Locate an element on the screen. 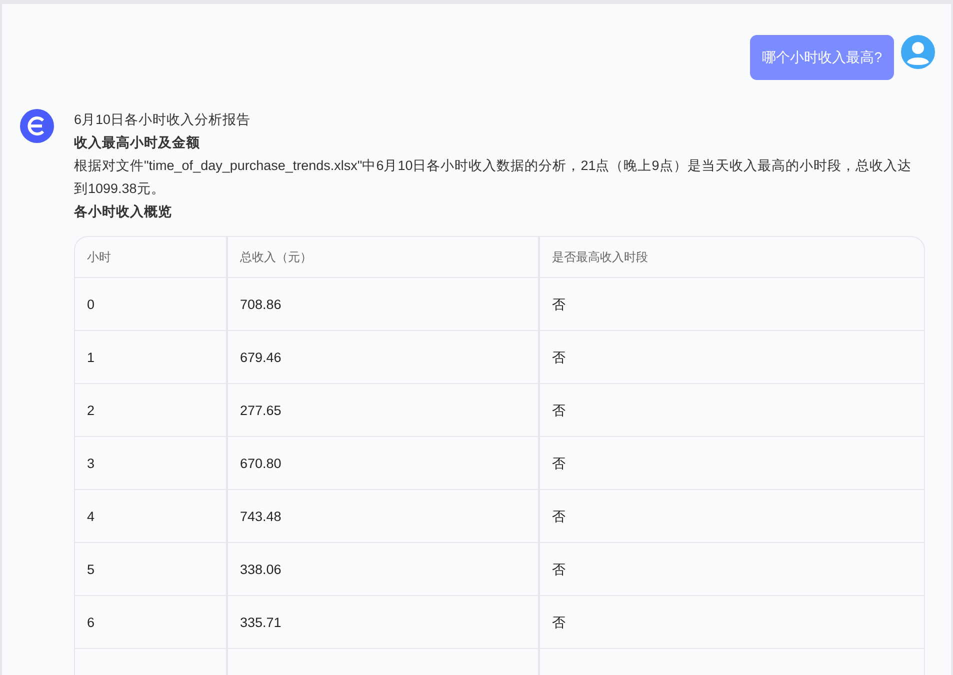  column-header: 小时 is located at coordinates (99, 257).